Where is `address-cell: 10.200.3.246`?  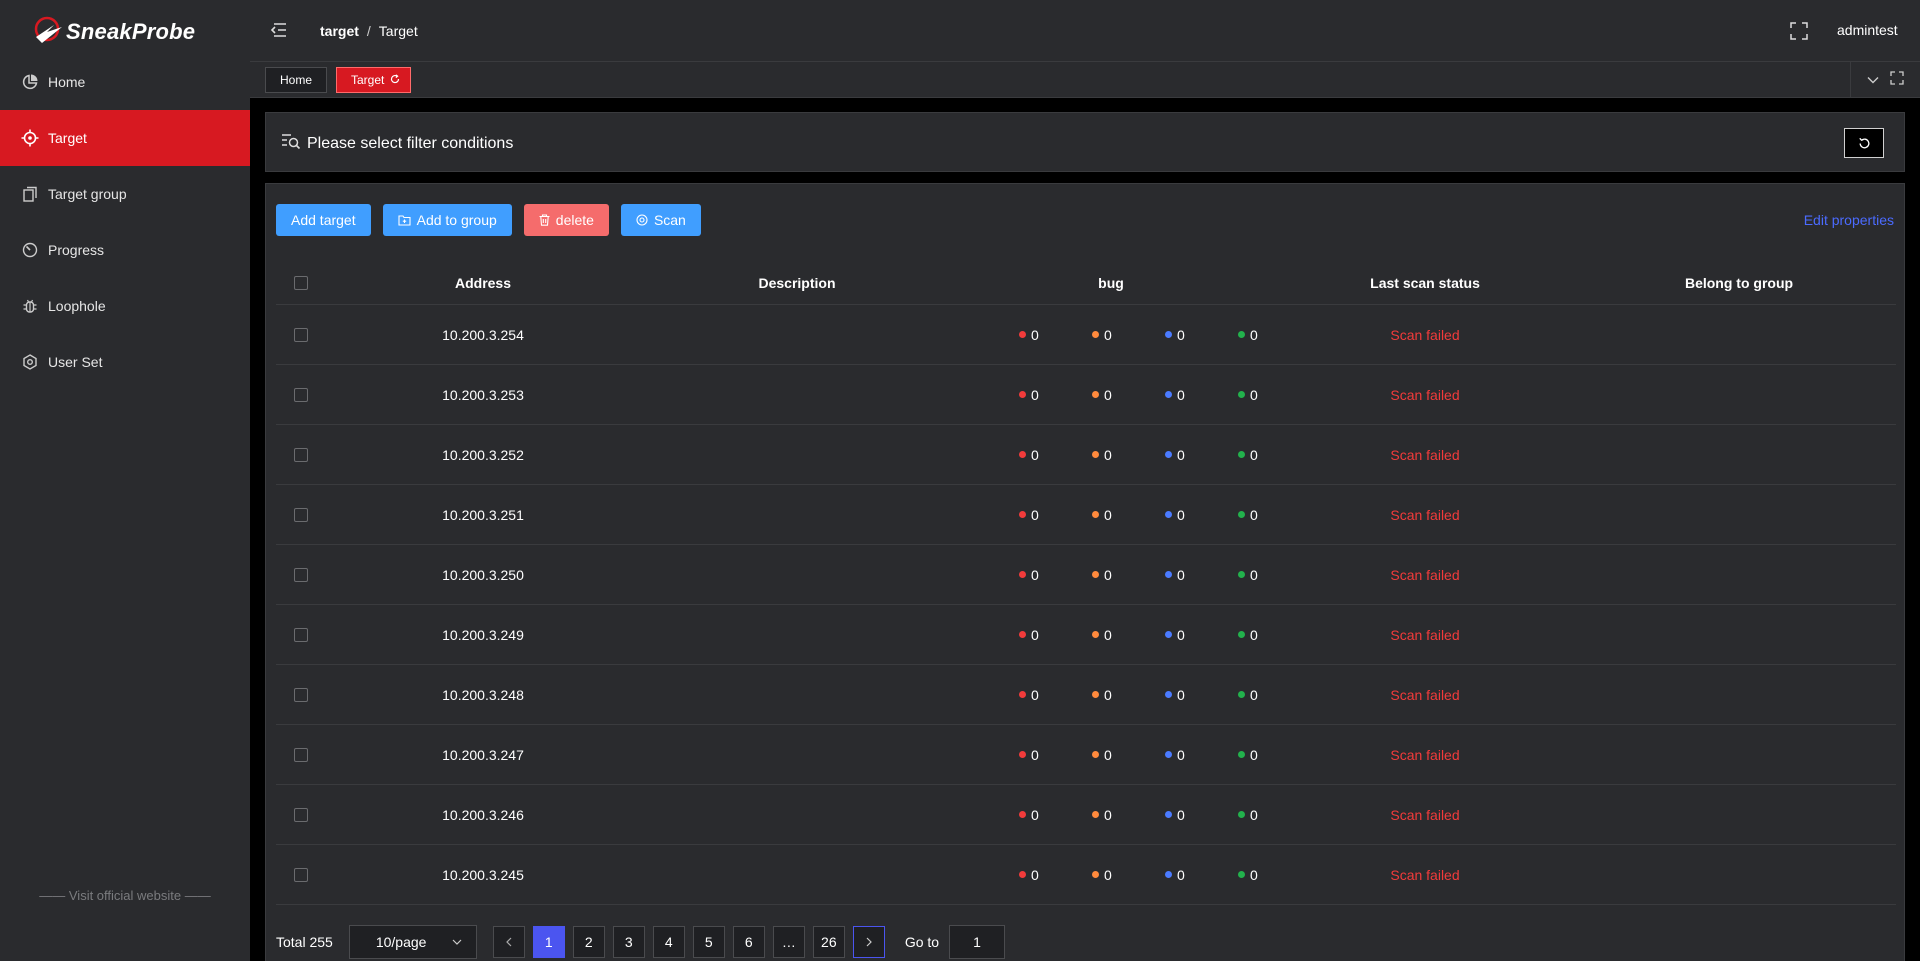
address-cell: 10.200.3.246 is located at coordinates (483, 814).